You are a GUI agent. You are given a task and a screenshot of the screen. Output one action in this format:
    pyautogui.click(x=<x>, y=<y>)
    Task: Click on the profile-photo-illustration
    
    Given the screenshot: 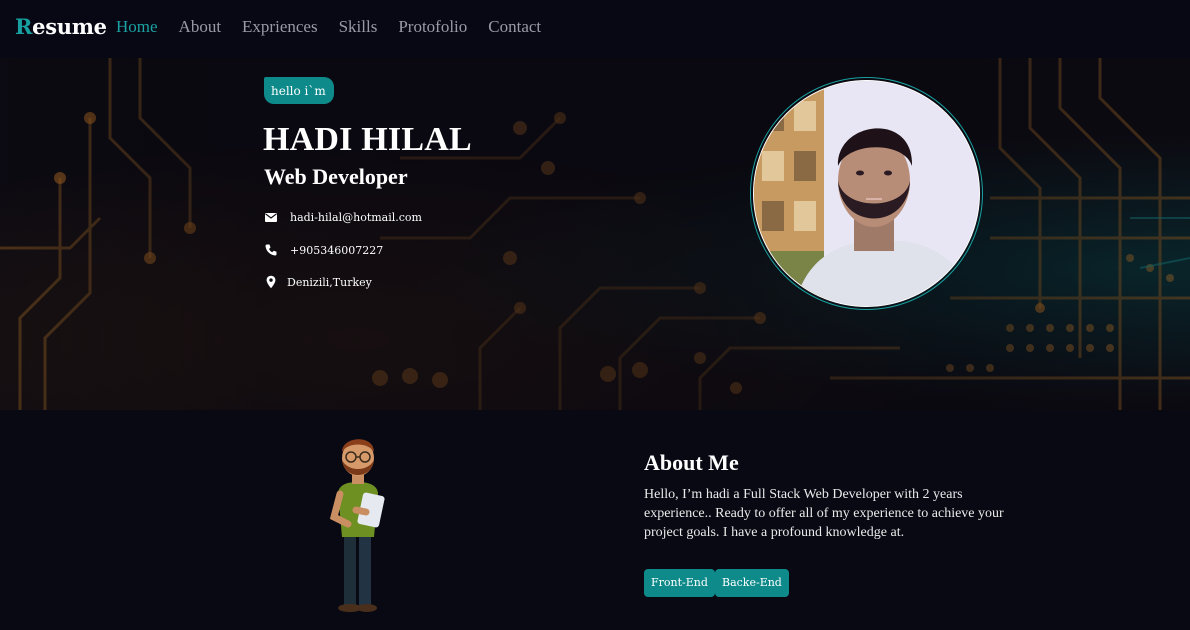 What is the action you would take?
    pyautogui.click(x=866, y=193)
    